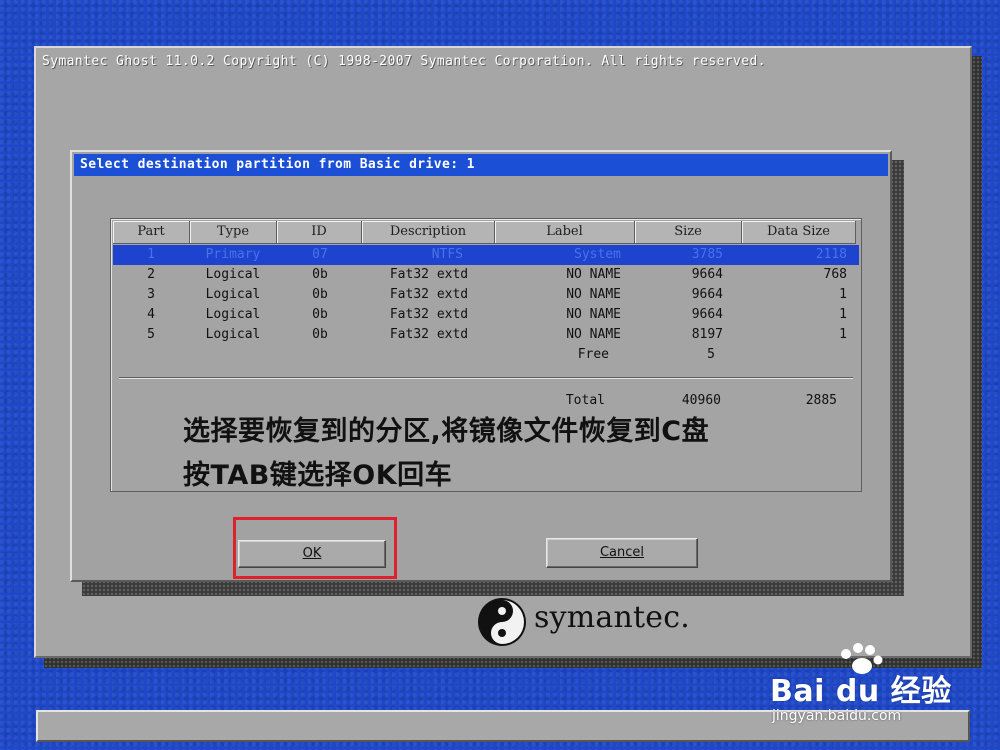  What do you see at coordinates (446, 431) in the screenshot?
I see `instruction-text-line1: 选择要恢复到的分区,将镜像文件恢复到C盘` at bounding box center [446, 431].